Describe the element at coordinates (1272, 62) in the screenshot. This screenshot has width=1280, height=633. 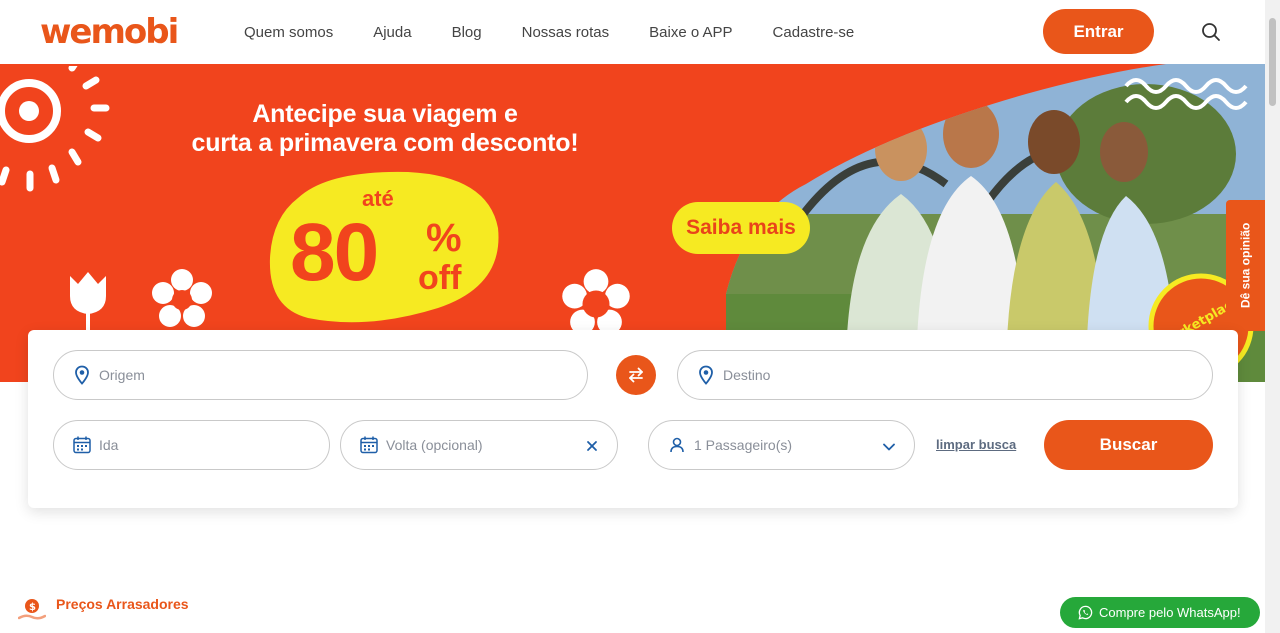
I see `scrollbar-thumb` at that location.